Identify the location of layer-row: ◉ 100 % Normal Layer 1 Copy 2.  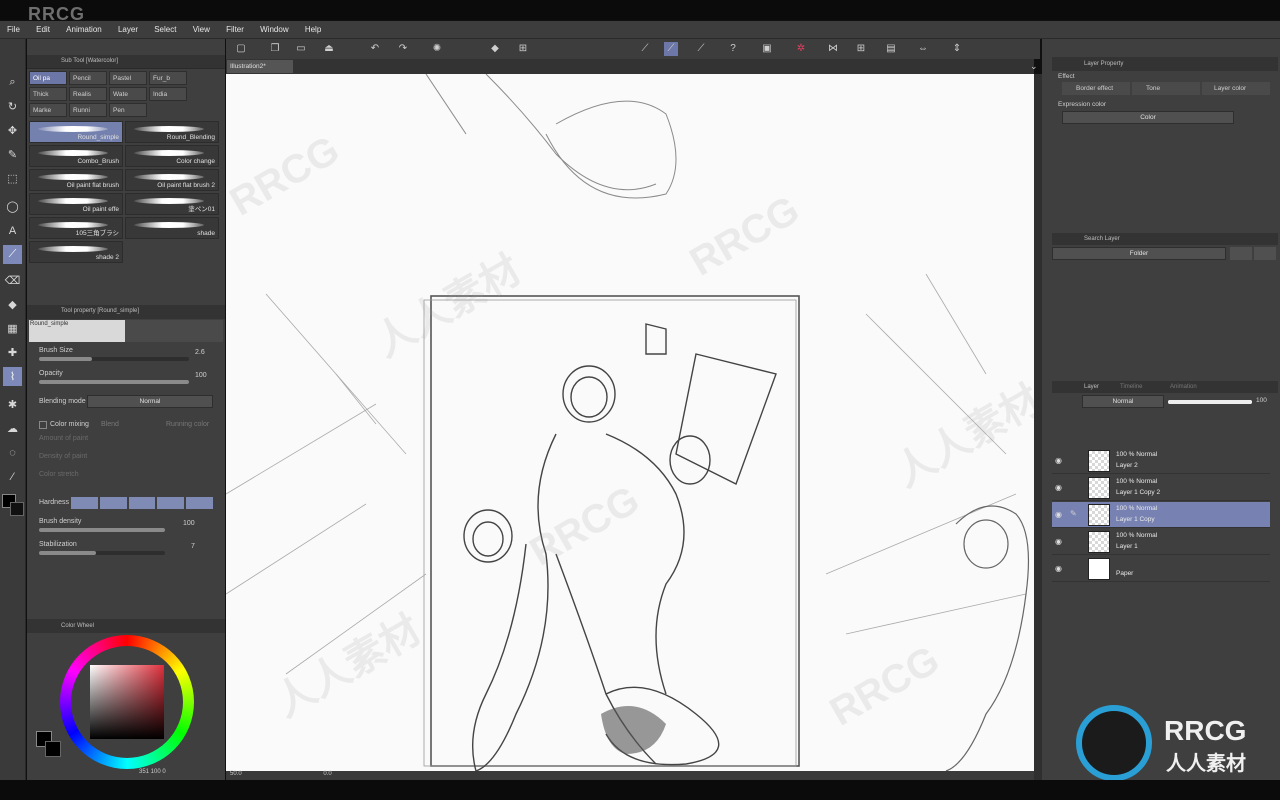
(1161, 488).